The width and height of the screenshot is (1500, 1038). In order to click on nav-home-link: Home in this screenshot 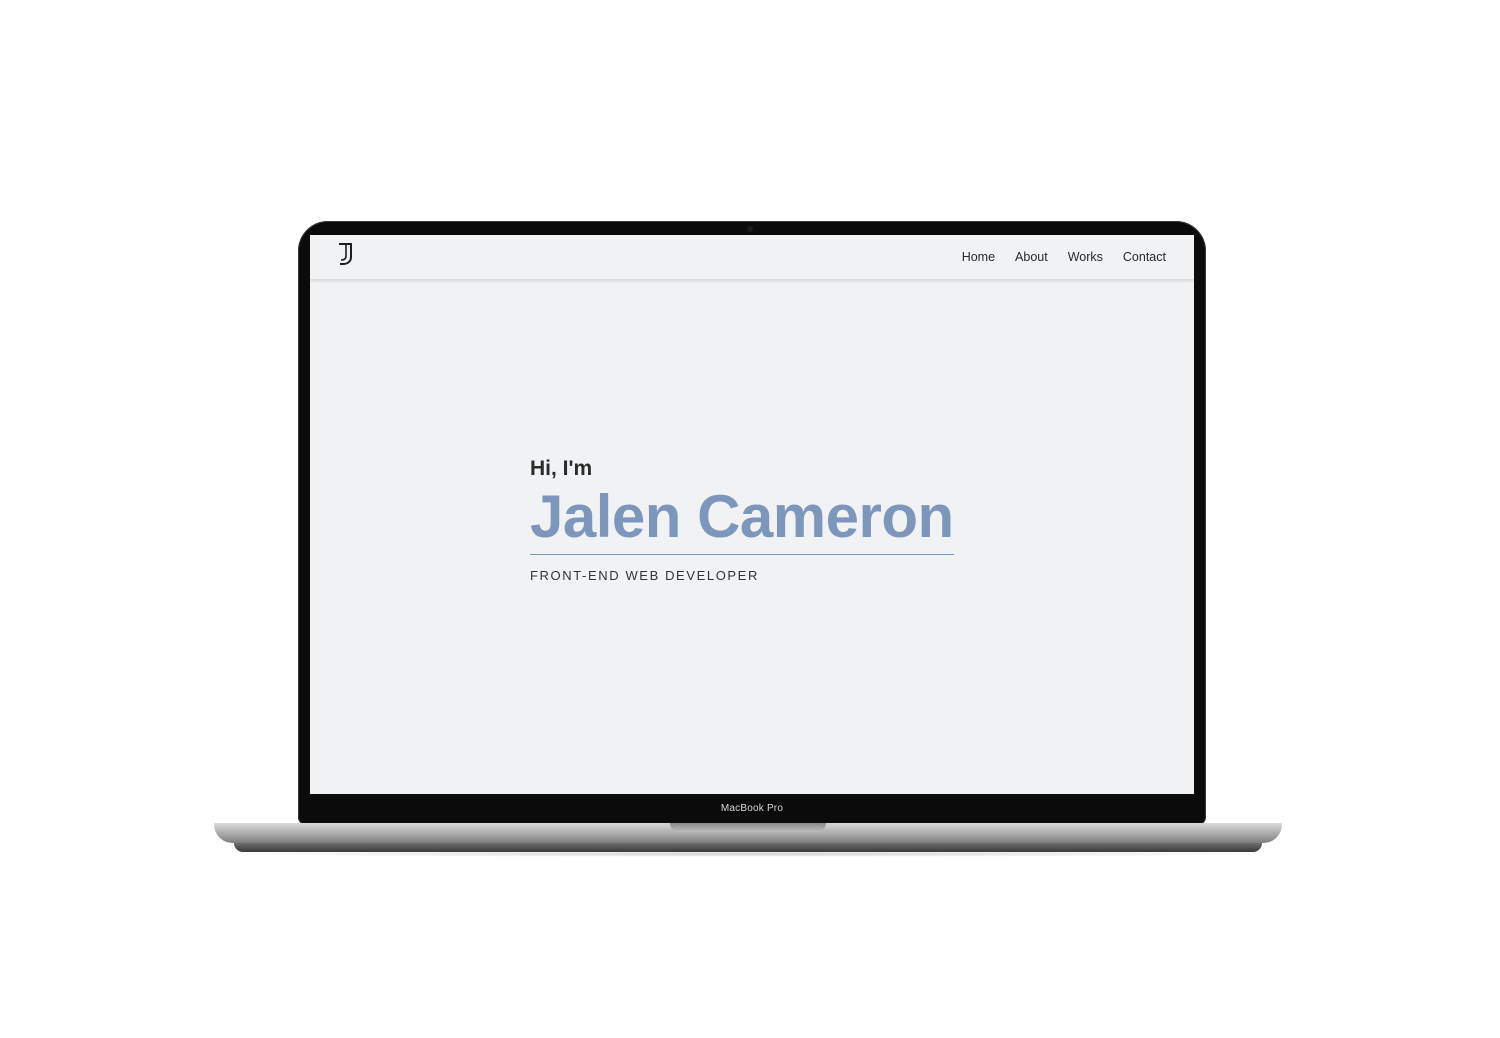, I will do `click(978, 257)`.